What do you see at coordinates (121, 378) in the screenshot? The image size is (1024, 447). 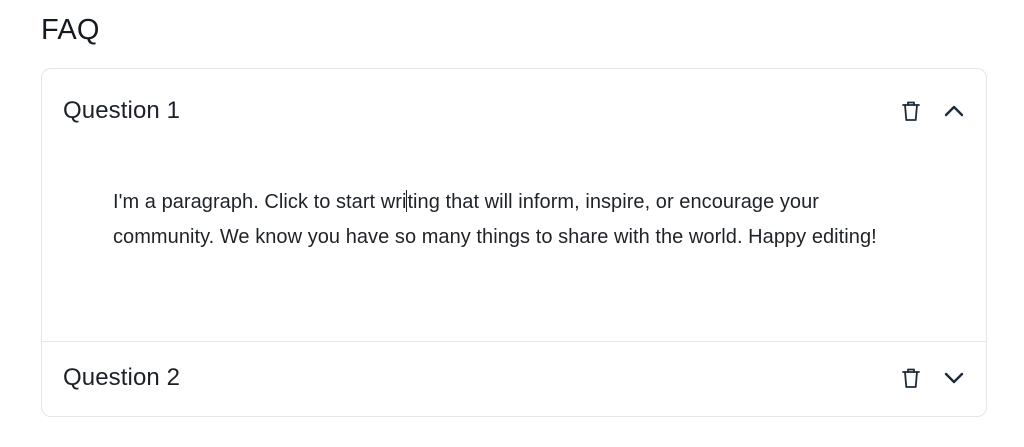 I see `faq-item-2-question: Question 2` at bounding box center [121, 378].